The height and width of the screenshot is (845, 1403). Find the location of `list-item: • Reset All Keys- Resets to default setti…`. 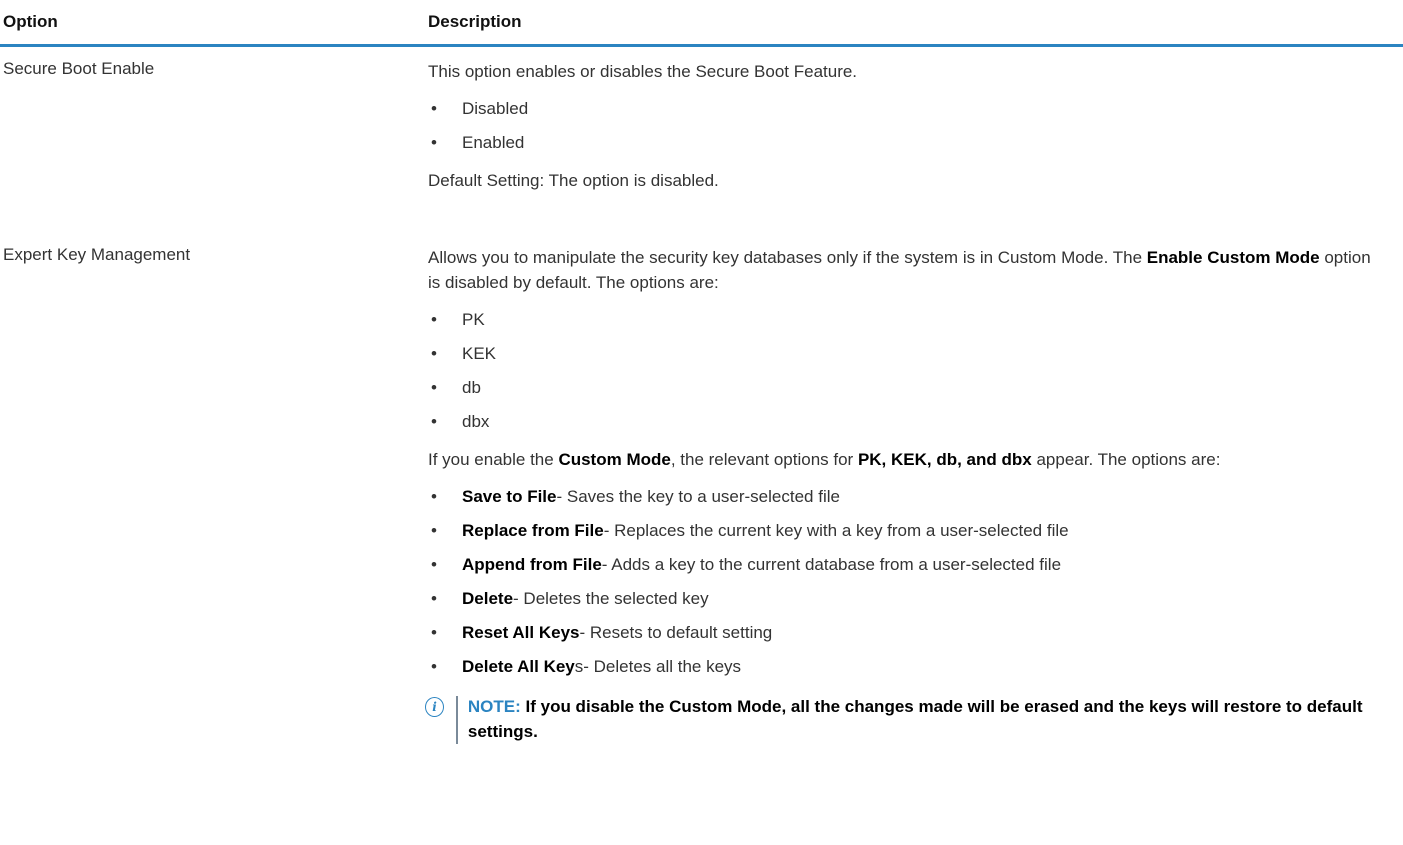

list-item: • Reset All Keys- Resets to default setti… is located at coordinates (905, 633).